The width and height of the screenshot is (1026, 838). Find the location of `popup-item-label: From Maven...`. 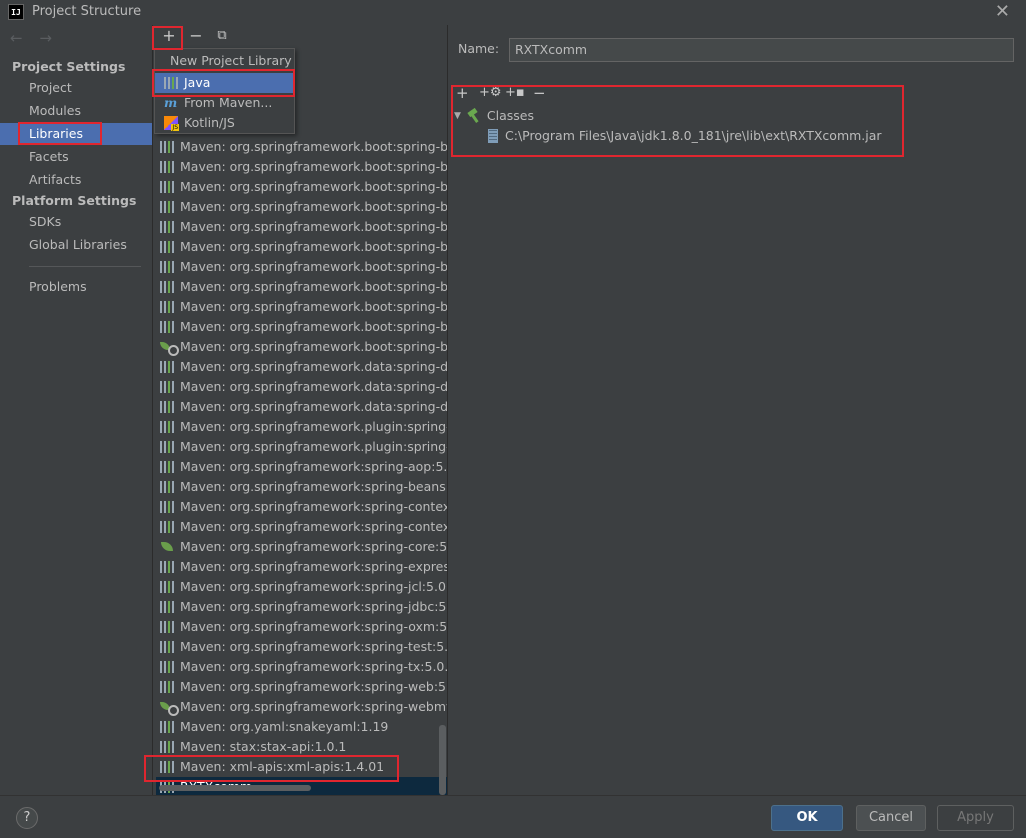

popup-item-label: From Maven... is located at coordinates (228, 102).